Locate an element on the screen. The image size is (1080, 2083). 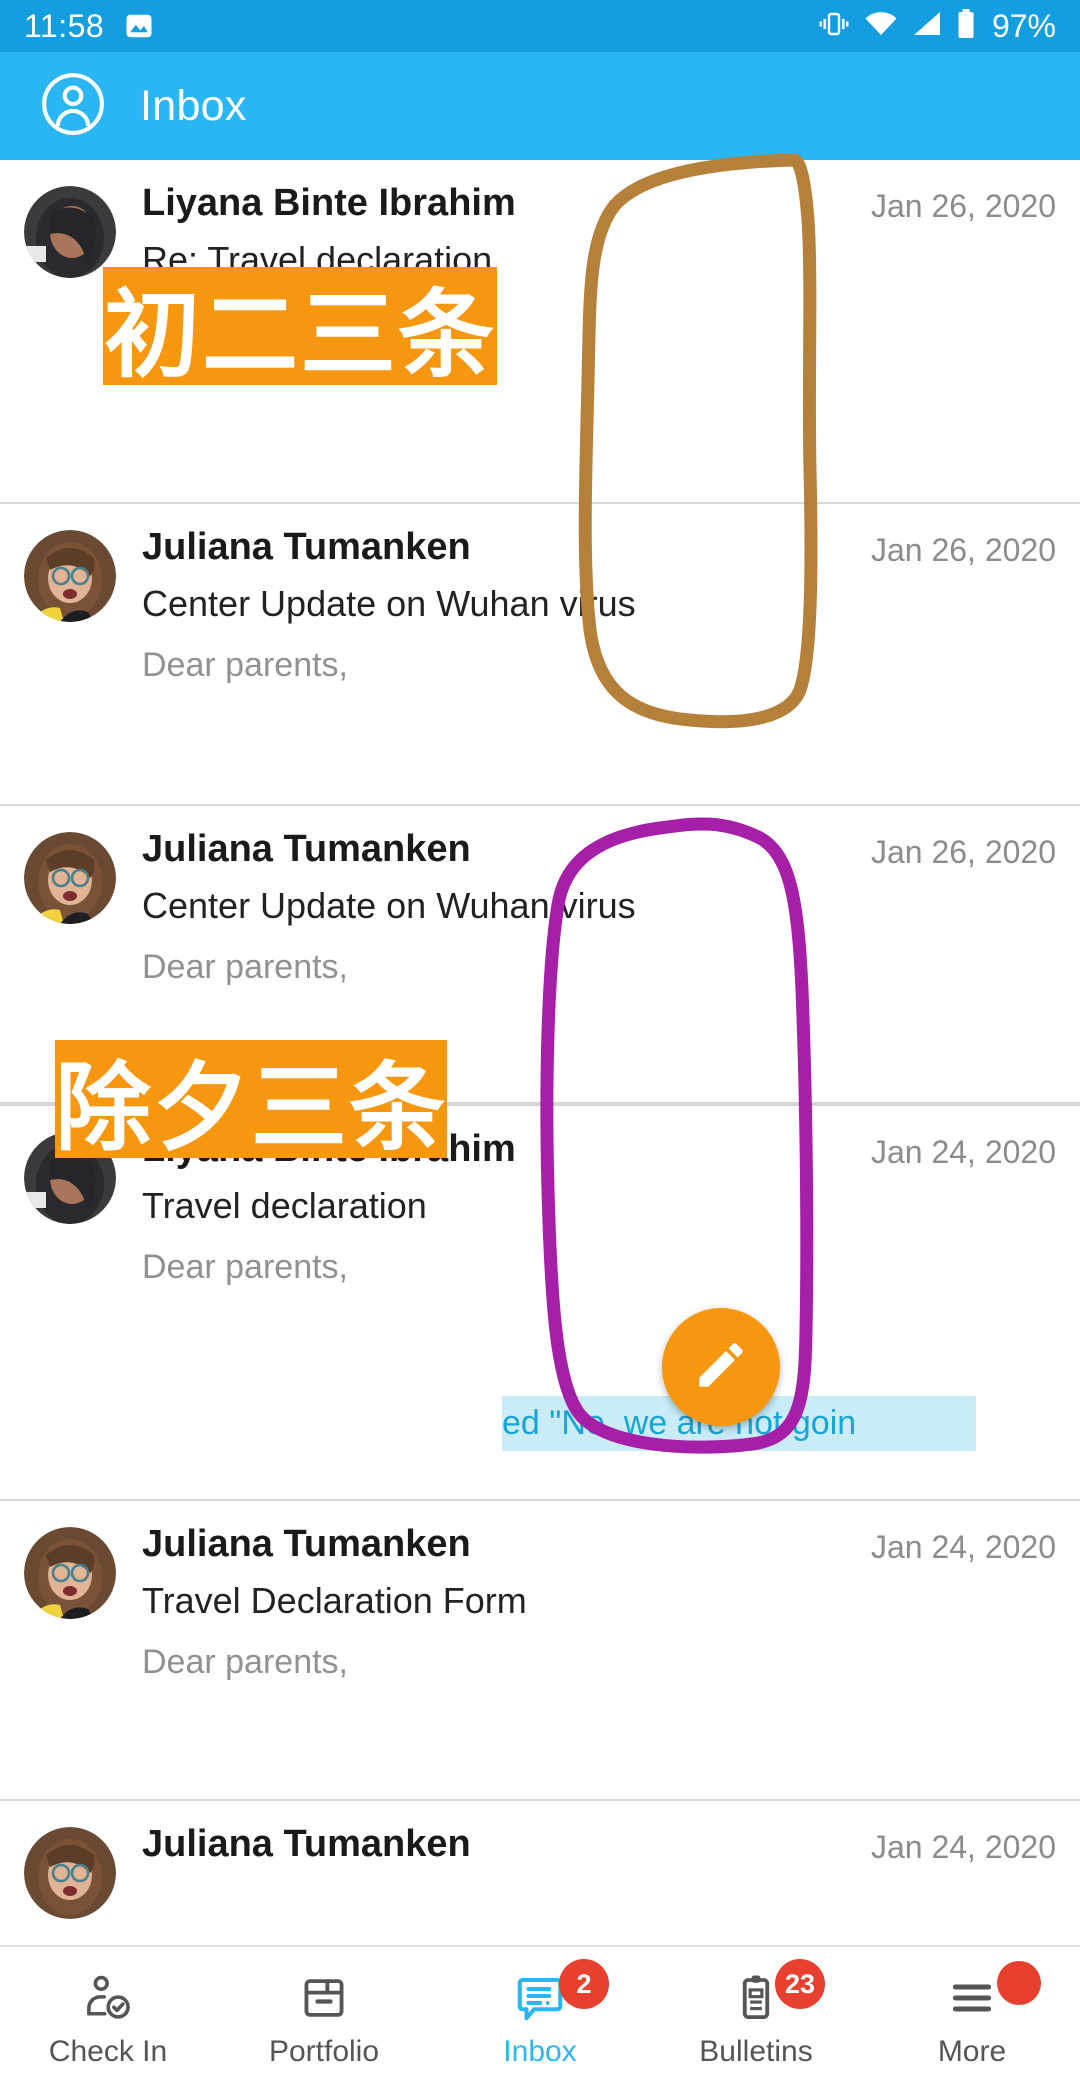
compose-fab-button is located at coordinates (721, 1367).